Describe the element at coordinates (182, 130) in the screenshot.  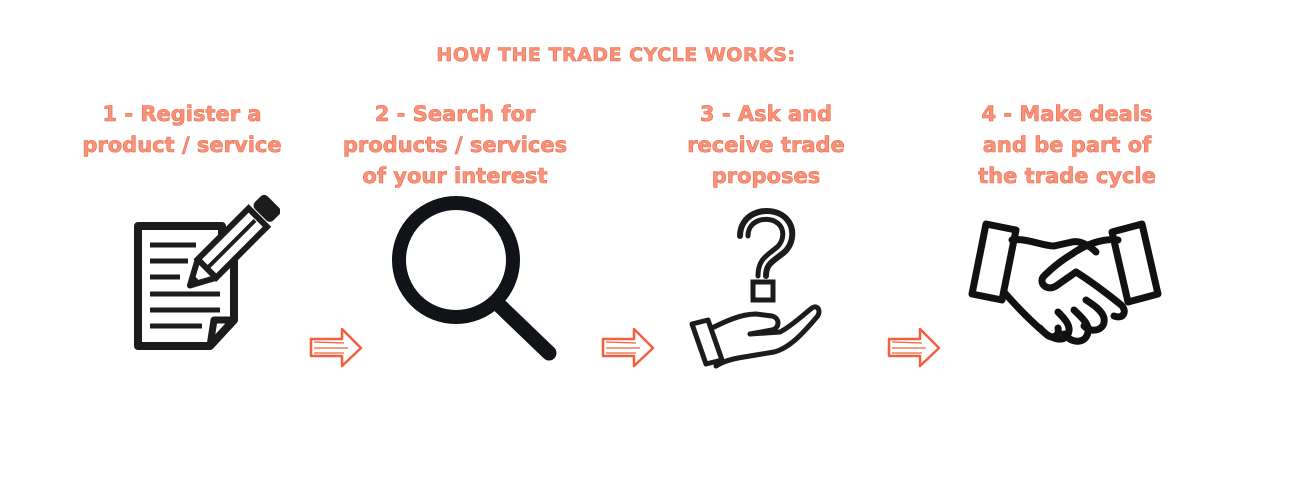
I see `step-1-label: 1 - Register a product / service` at that location.